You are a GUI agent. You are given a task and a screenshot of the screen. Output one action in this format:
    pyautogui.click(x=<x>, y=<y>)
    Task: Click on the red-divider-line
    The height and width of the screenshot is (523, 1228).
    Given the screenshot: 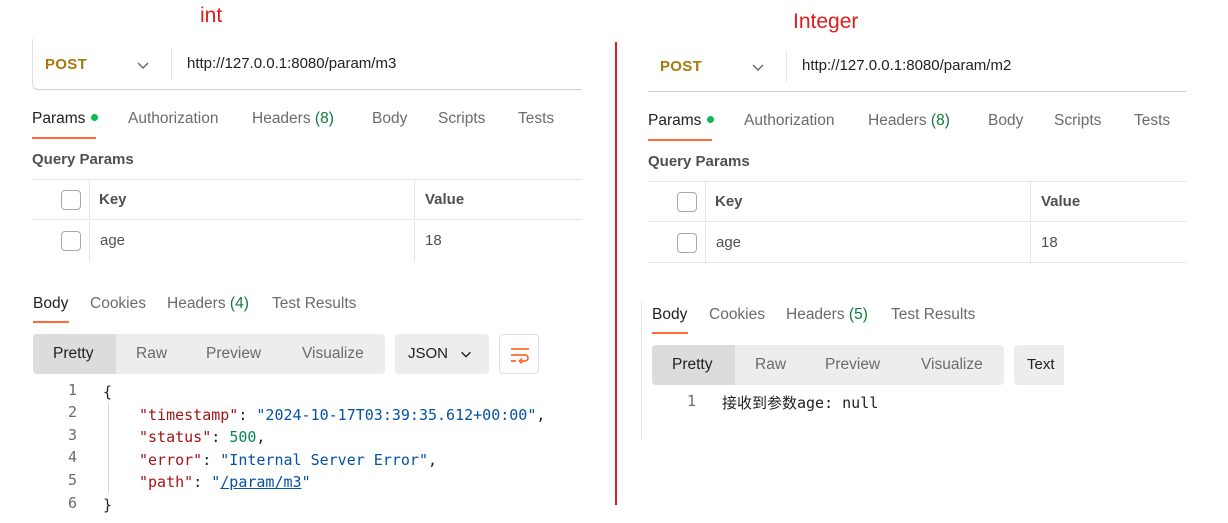 What is the action you would take?
    pyautogui.click(x=616, y=273)
    